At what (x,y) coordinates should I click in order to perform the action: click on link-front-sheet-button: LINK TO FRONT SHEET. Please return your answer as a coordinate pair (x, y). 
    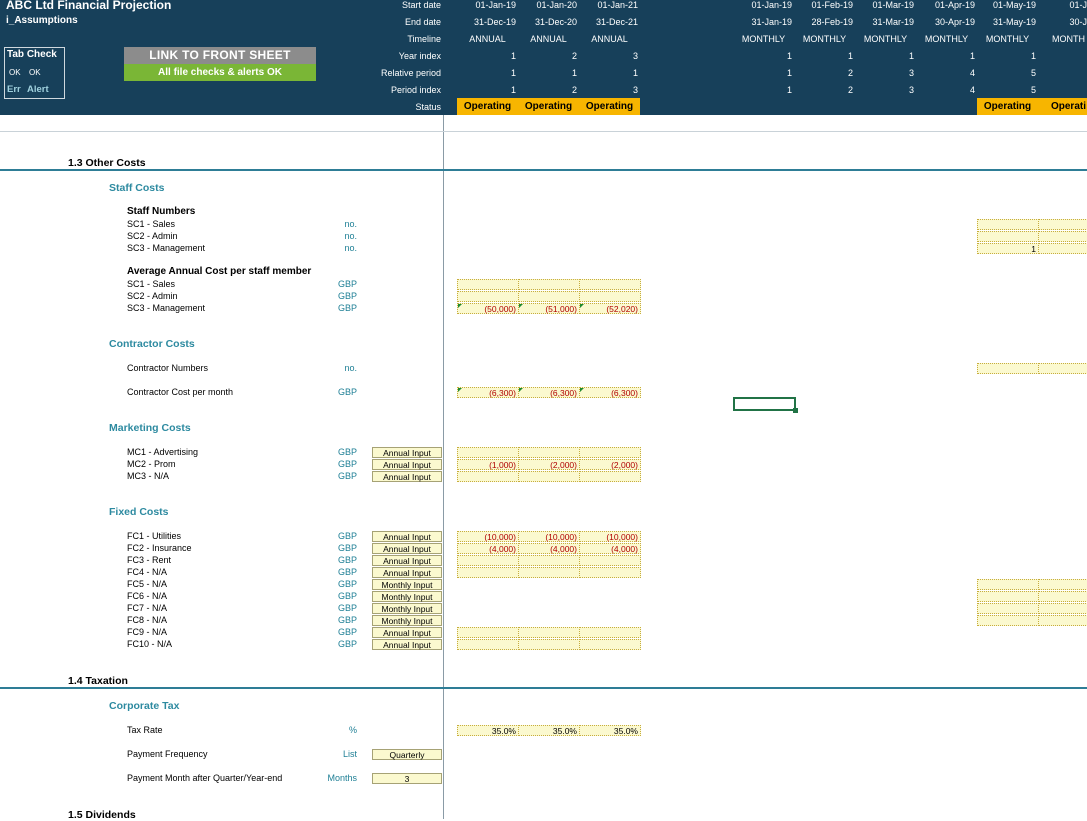
    Looking at the image, I should click on (220, 55).